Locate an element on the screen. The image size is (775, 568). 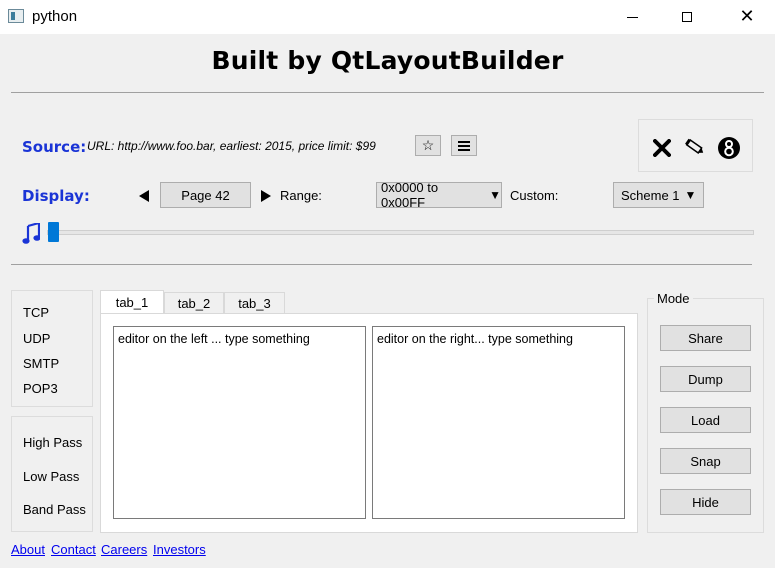
eight-ball-icon is located at coordinates (729, 148).